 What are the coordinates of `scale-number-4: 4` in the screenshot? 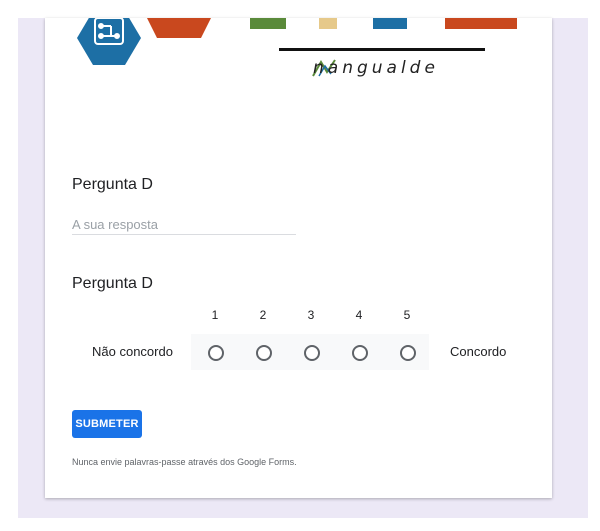 It's located at (359, 315).